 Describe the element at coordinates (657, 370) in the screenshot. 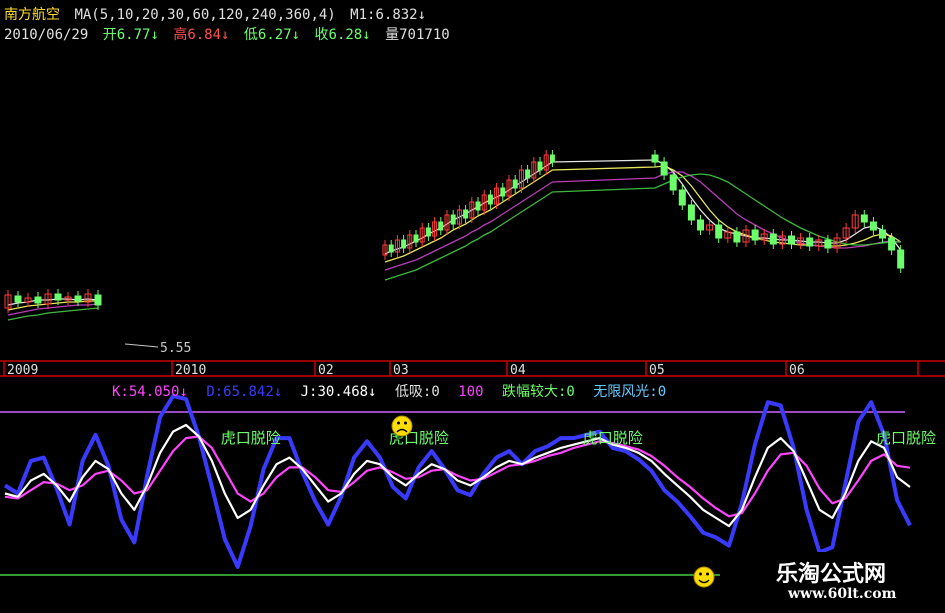

I see `date-tick-label: 05` at that location.